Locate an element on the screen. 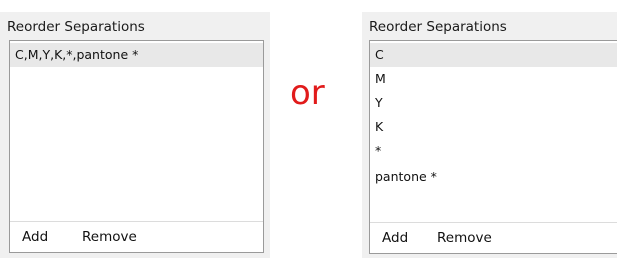  list-item: Y is located at coordinates (493, 103).